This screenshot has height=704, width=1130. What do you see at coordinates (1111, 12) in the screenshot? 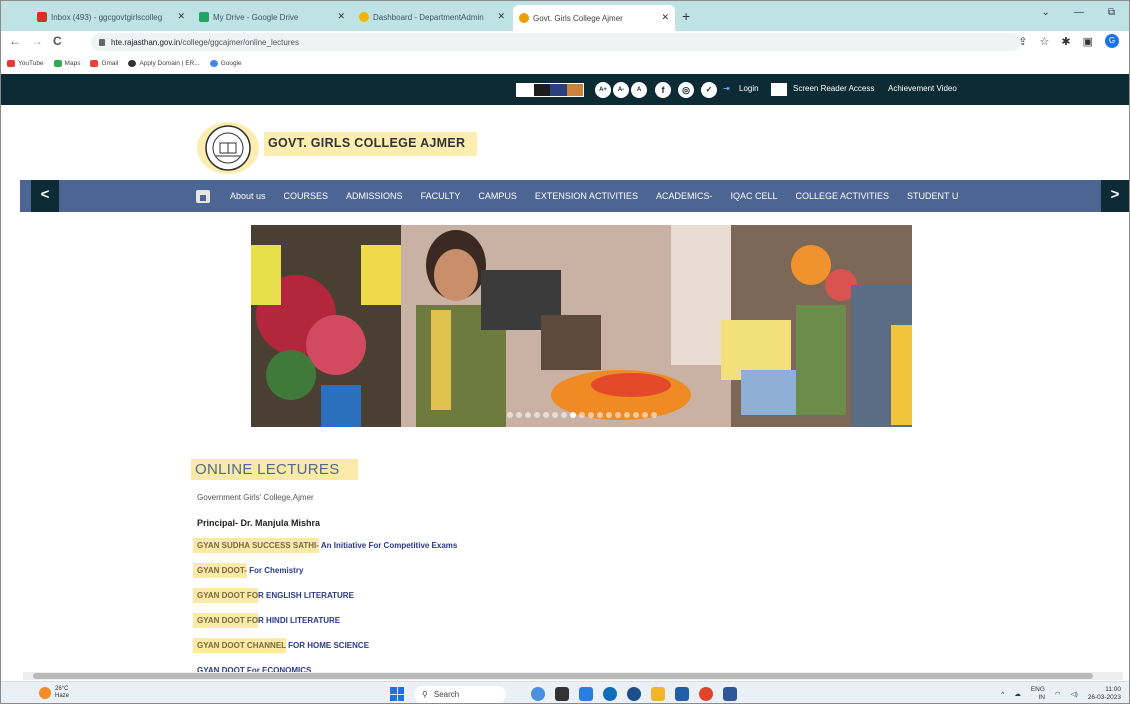
I see `restore-icon: ⧉` at bounding box center [1111, 12].